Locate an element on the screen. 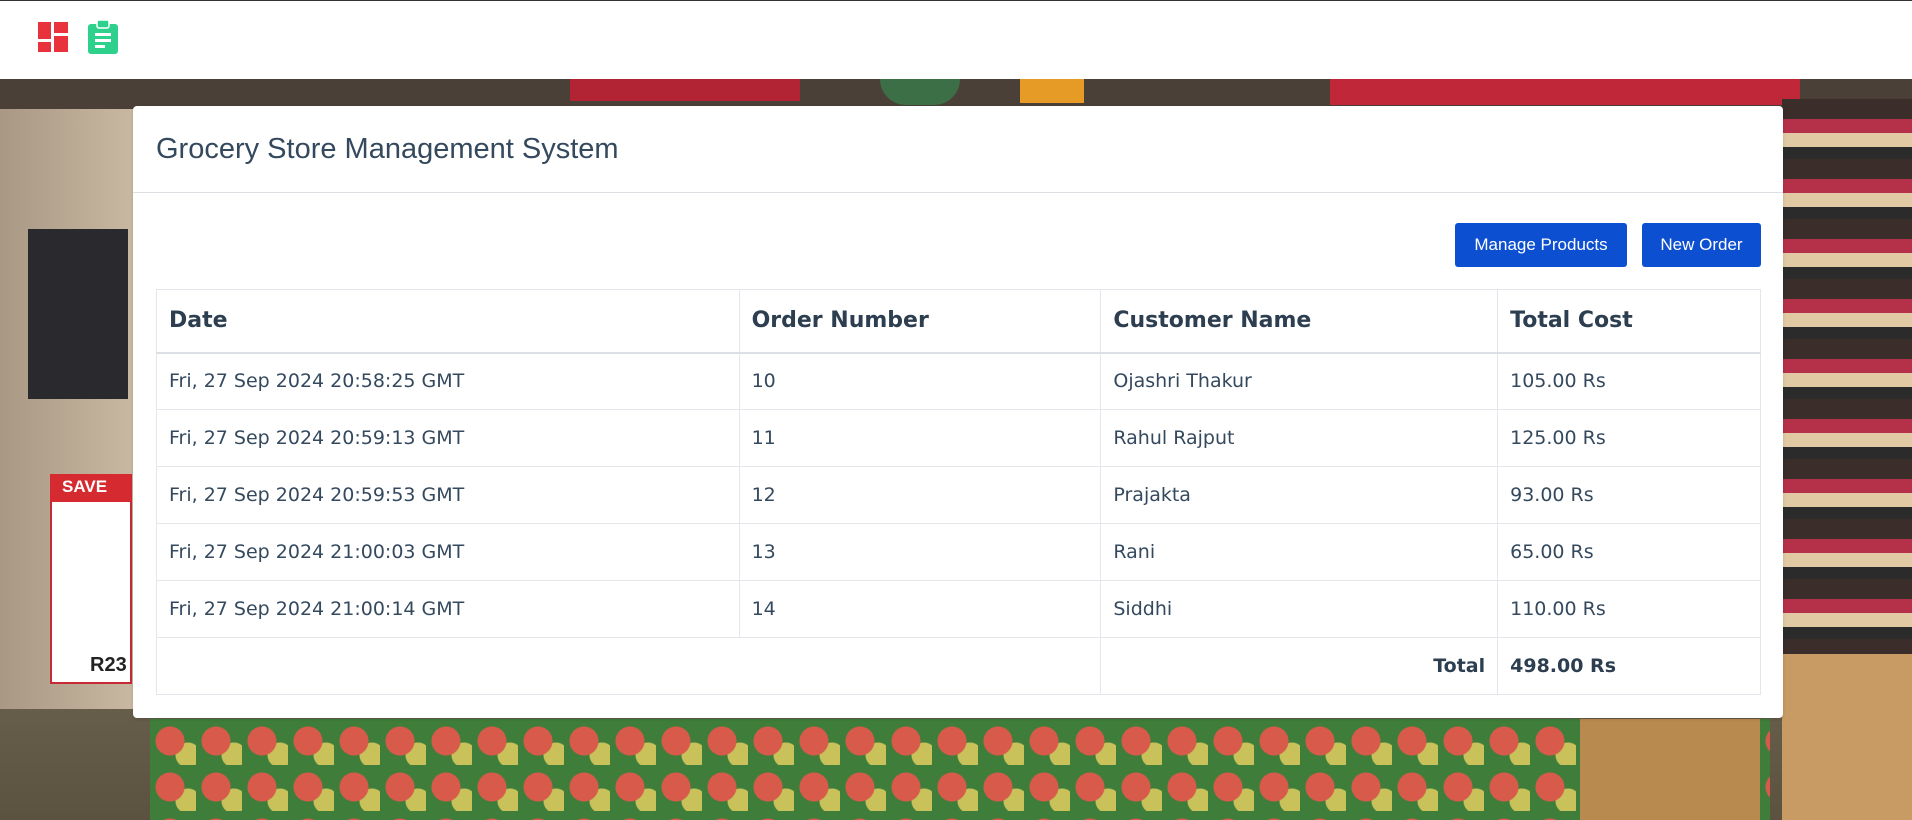 This screenshot has width=1912, height=820. grand-total-value: 498.00 Rs is located at coordinates (1629, 666).